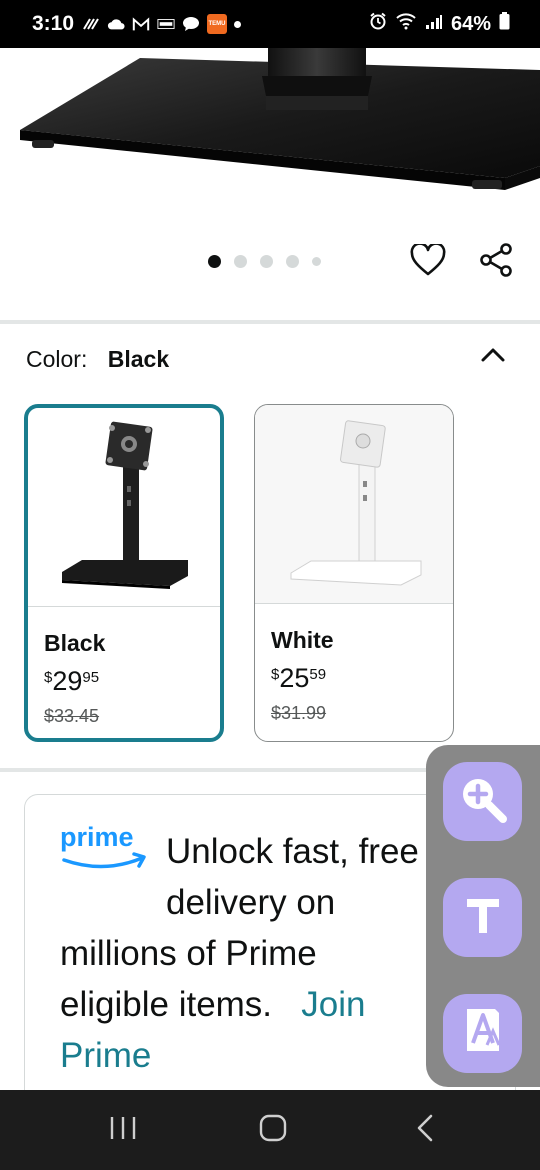 The image size is (540, 1170). Describe the element at coordinates (217, 24) in the screenshot. I see `temu-icon: TEMU` at that location.